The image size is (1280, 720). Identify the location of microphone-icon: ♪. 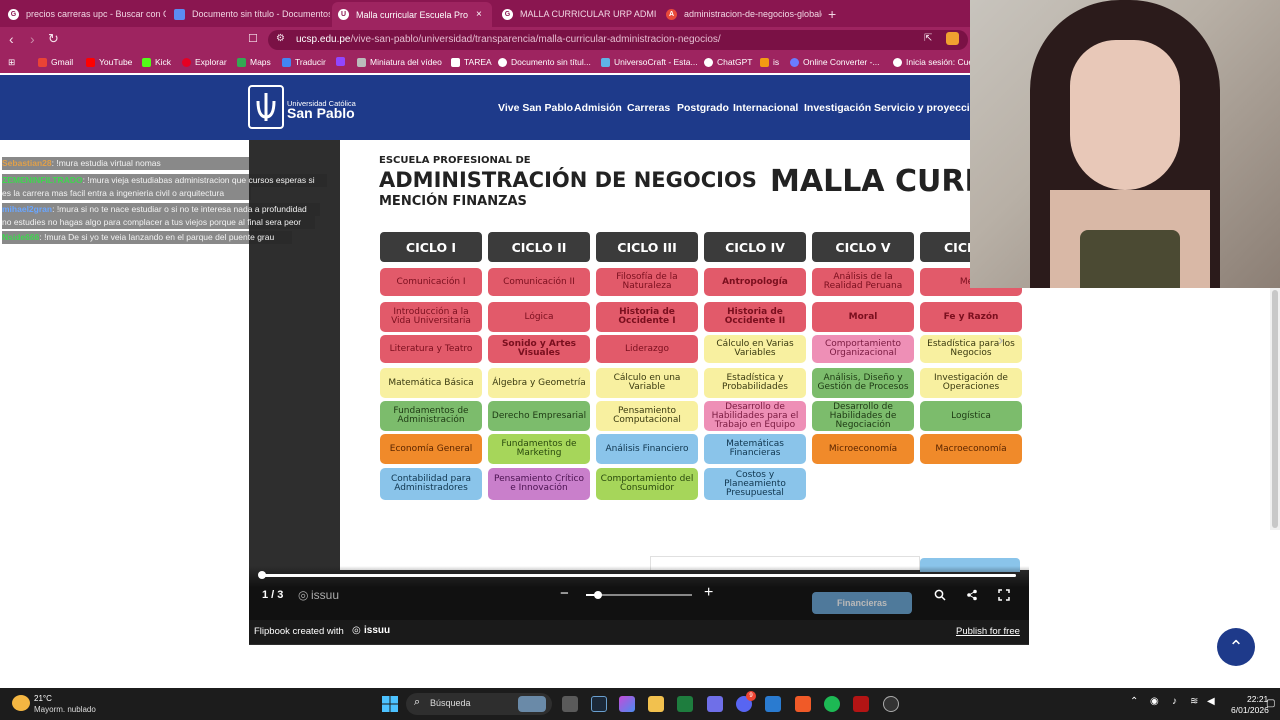
(1174, 701).